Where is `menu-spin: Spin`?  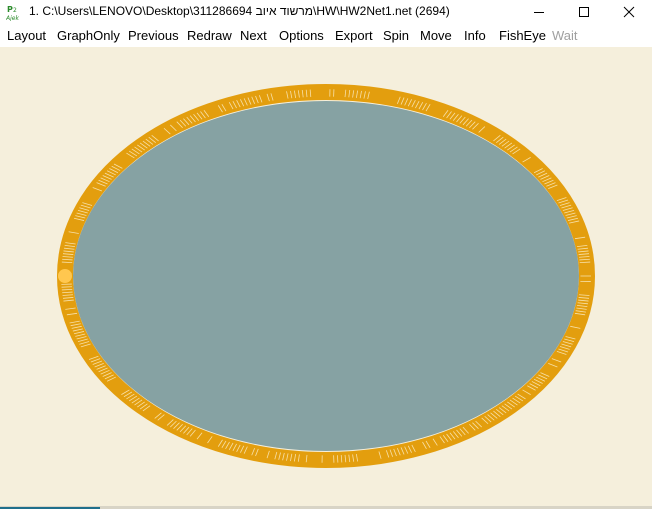
menu-spin: Spin is located at coordinates (396, 35).